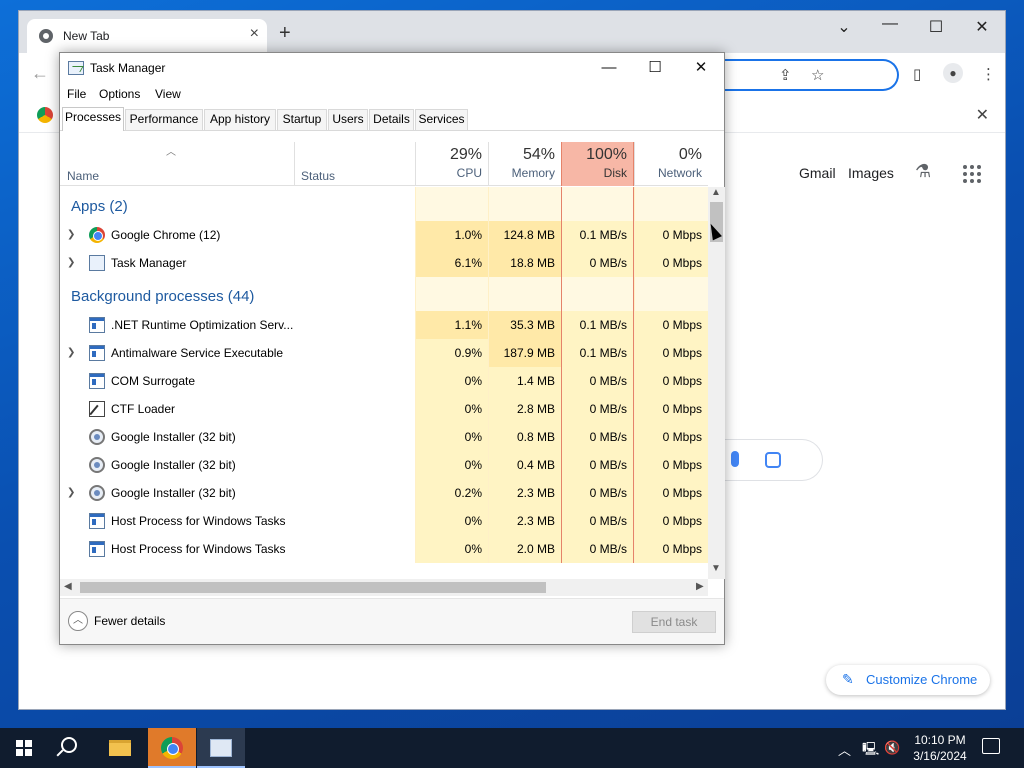 Image resolution: width=1024 pixels, height=768 pixels. Describe the element at coordinates (119, 94) in the screenshot. I see `menu-options: Options` at that location.